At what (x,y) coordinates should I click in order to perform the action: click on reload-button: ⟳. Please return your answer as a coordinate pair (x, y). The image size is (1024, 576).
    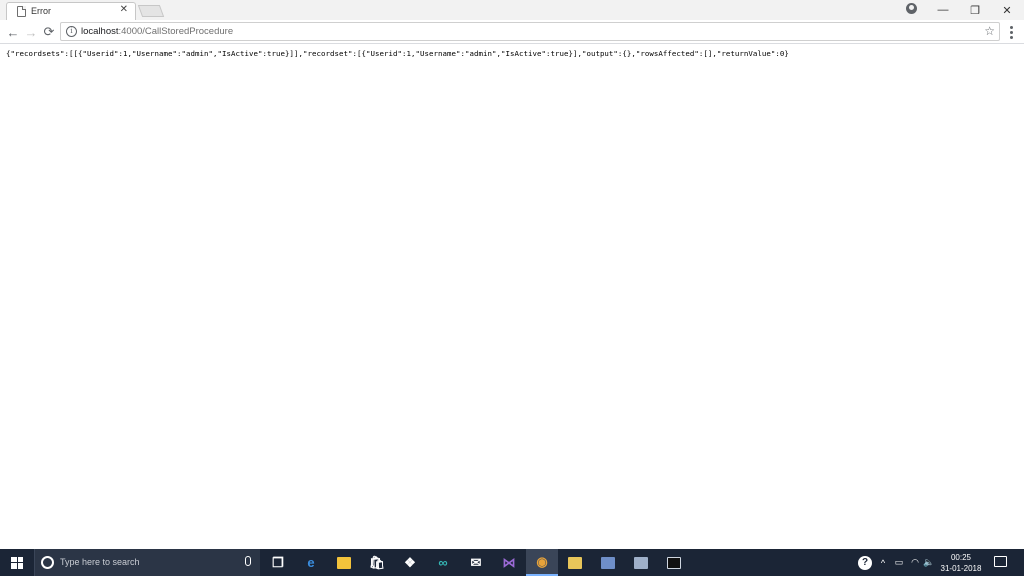
    Looking at the image, I should click on (49, 32).